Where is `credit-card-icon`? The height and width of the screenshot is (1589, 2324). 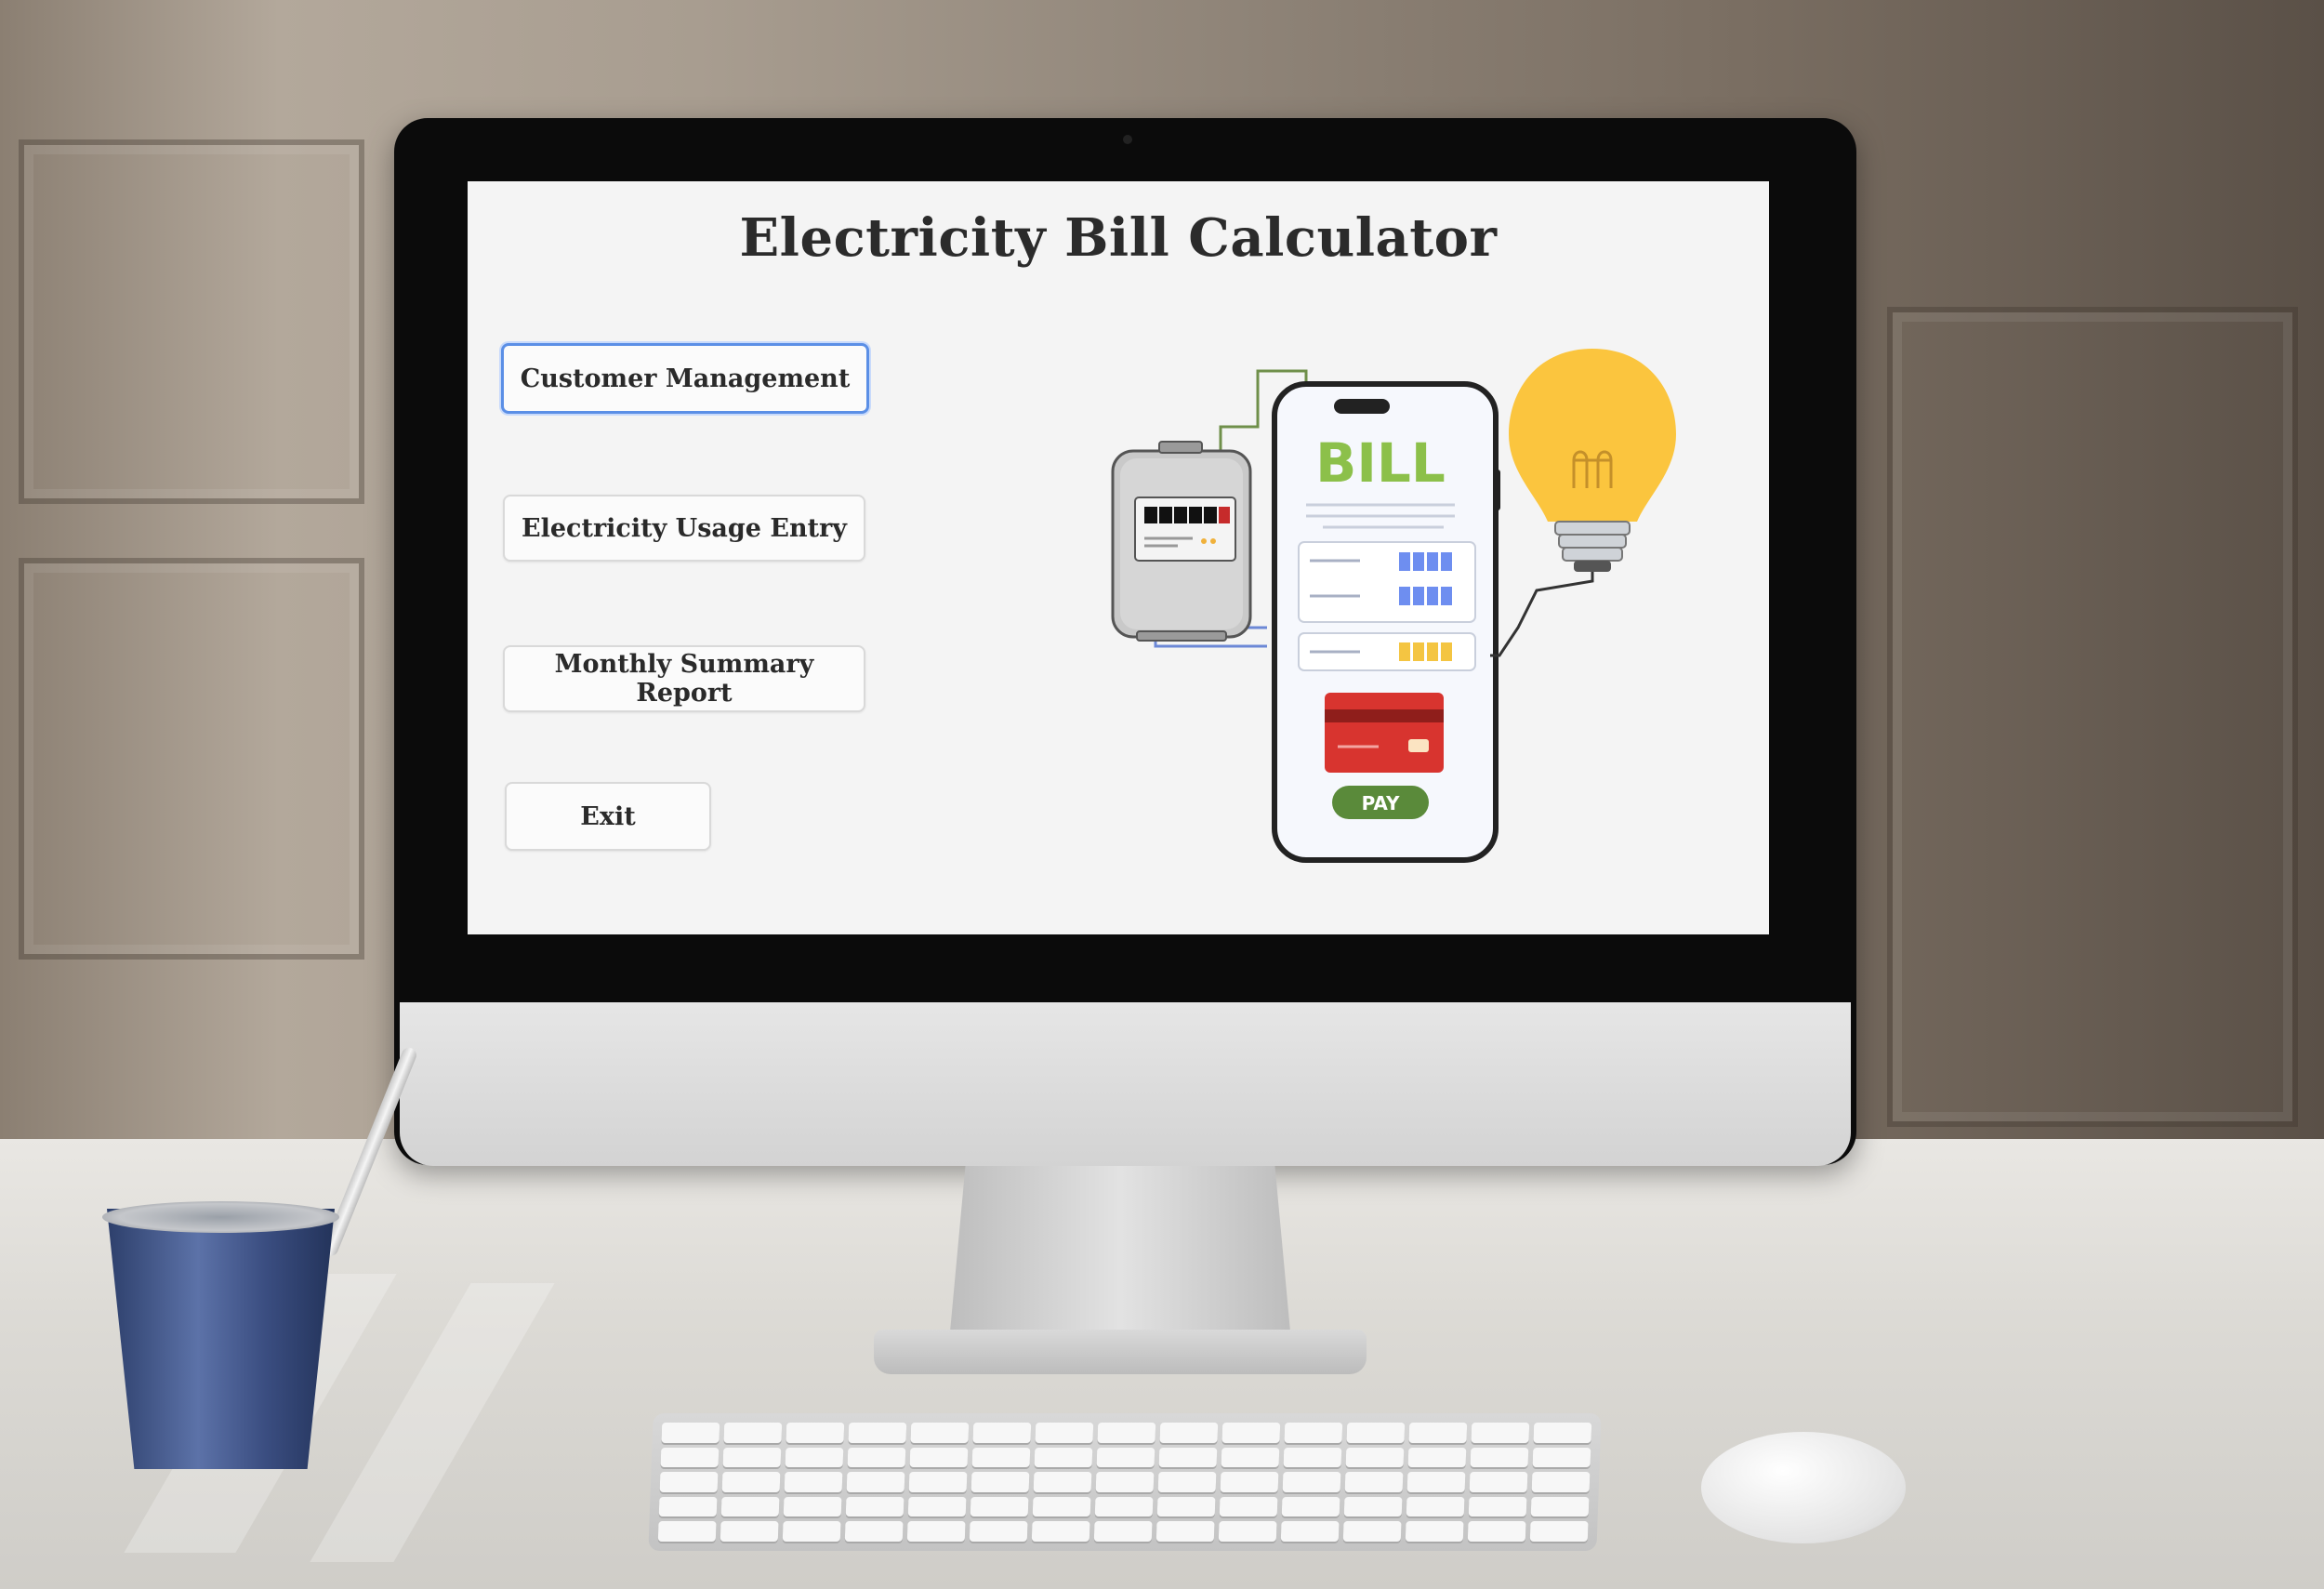 credit-card-icon is located at coordinates (1384, 733).